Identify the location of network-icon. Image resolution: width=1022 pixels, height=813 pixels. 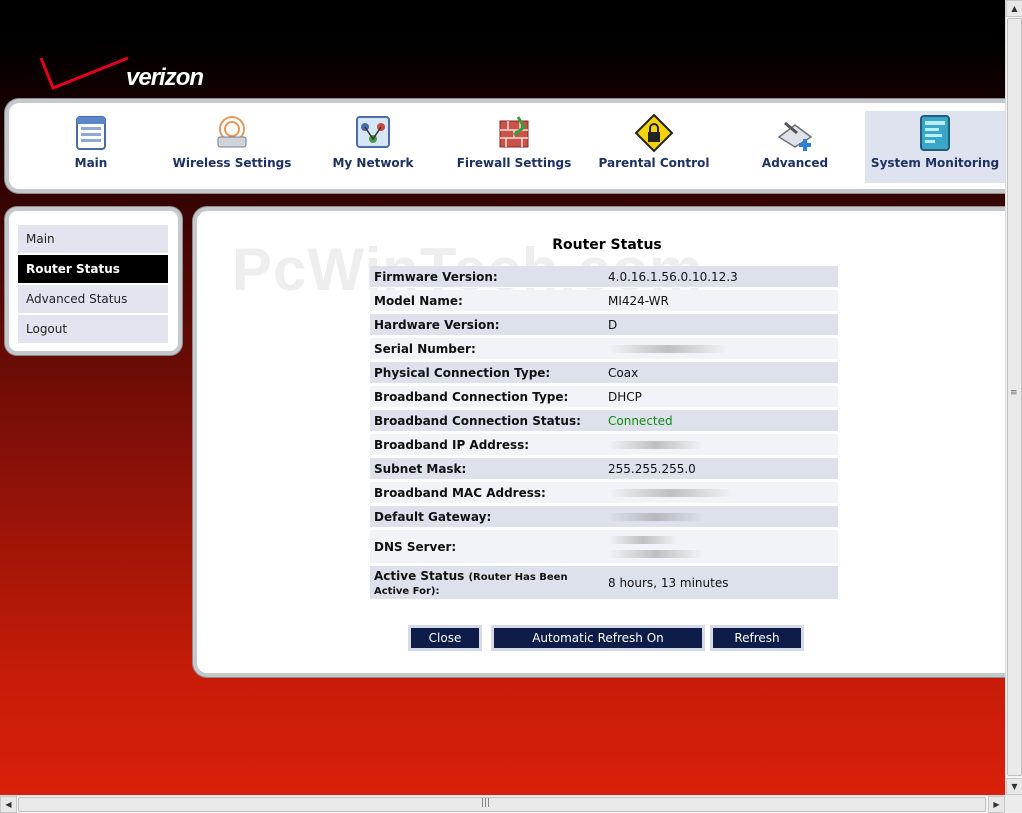
(373, 132).